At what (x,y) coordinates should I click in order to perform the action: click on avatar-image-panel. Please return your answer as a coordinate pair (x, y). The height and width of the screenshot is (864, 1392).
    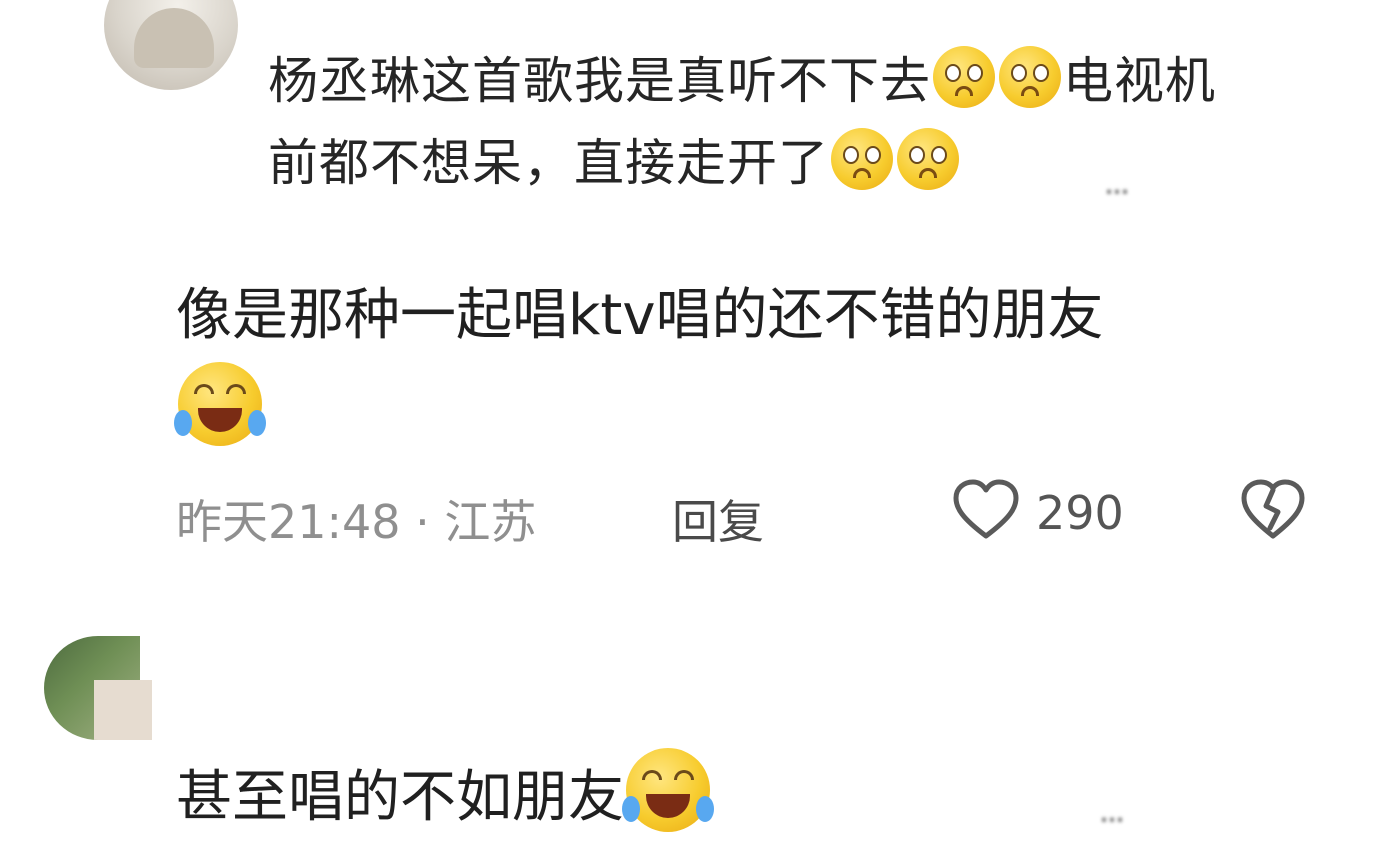
    Looking at the image, I should click on (123, 710).